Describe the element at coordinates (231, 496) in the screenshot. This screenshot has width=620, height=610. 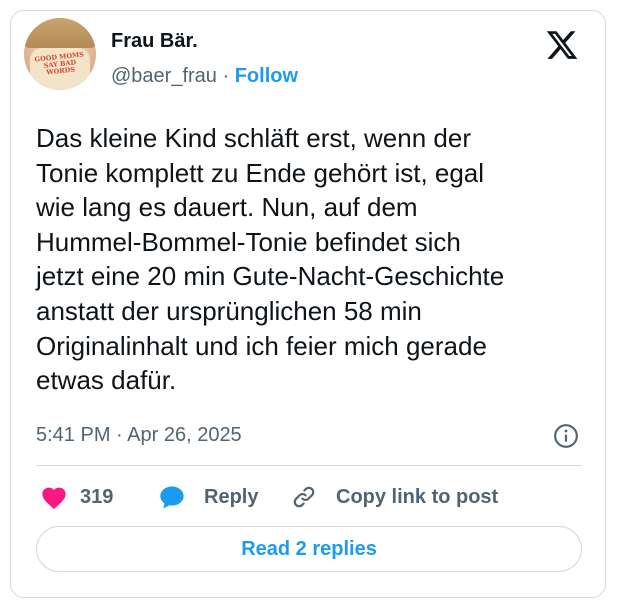
I see `reply-label: Reply` at that location.